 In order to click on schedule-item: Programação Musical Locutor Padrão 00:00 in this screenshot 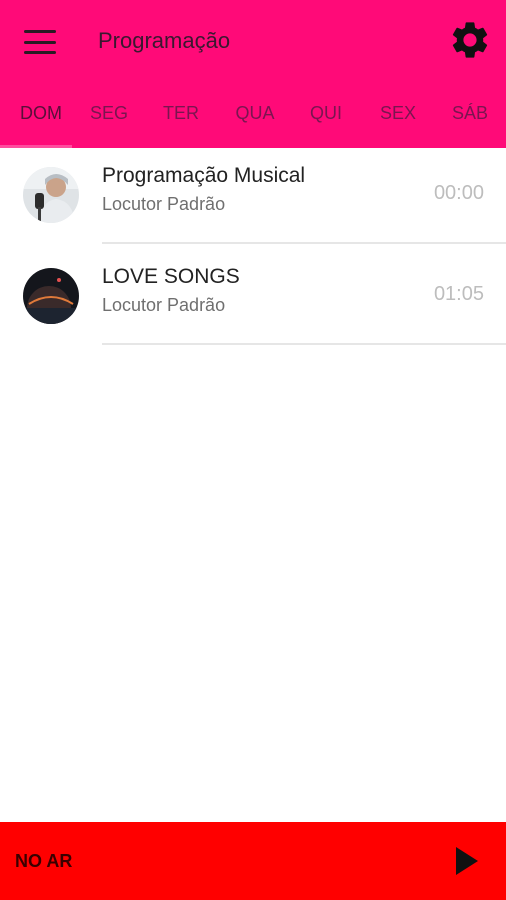, I will do `click(253, 194)`.